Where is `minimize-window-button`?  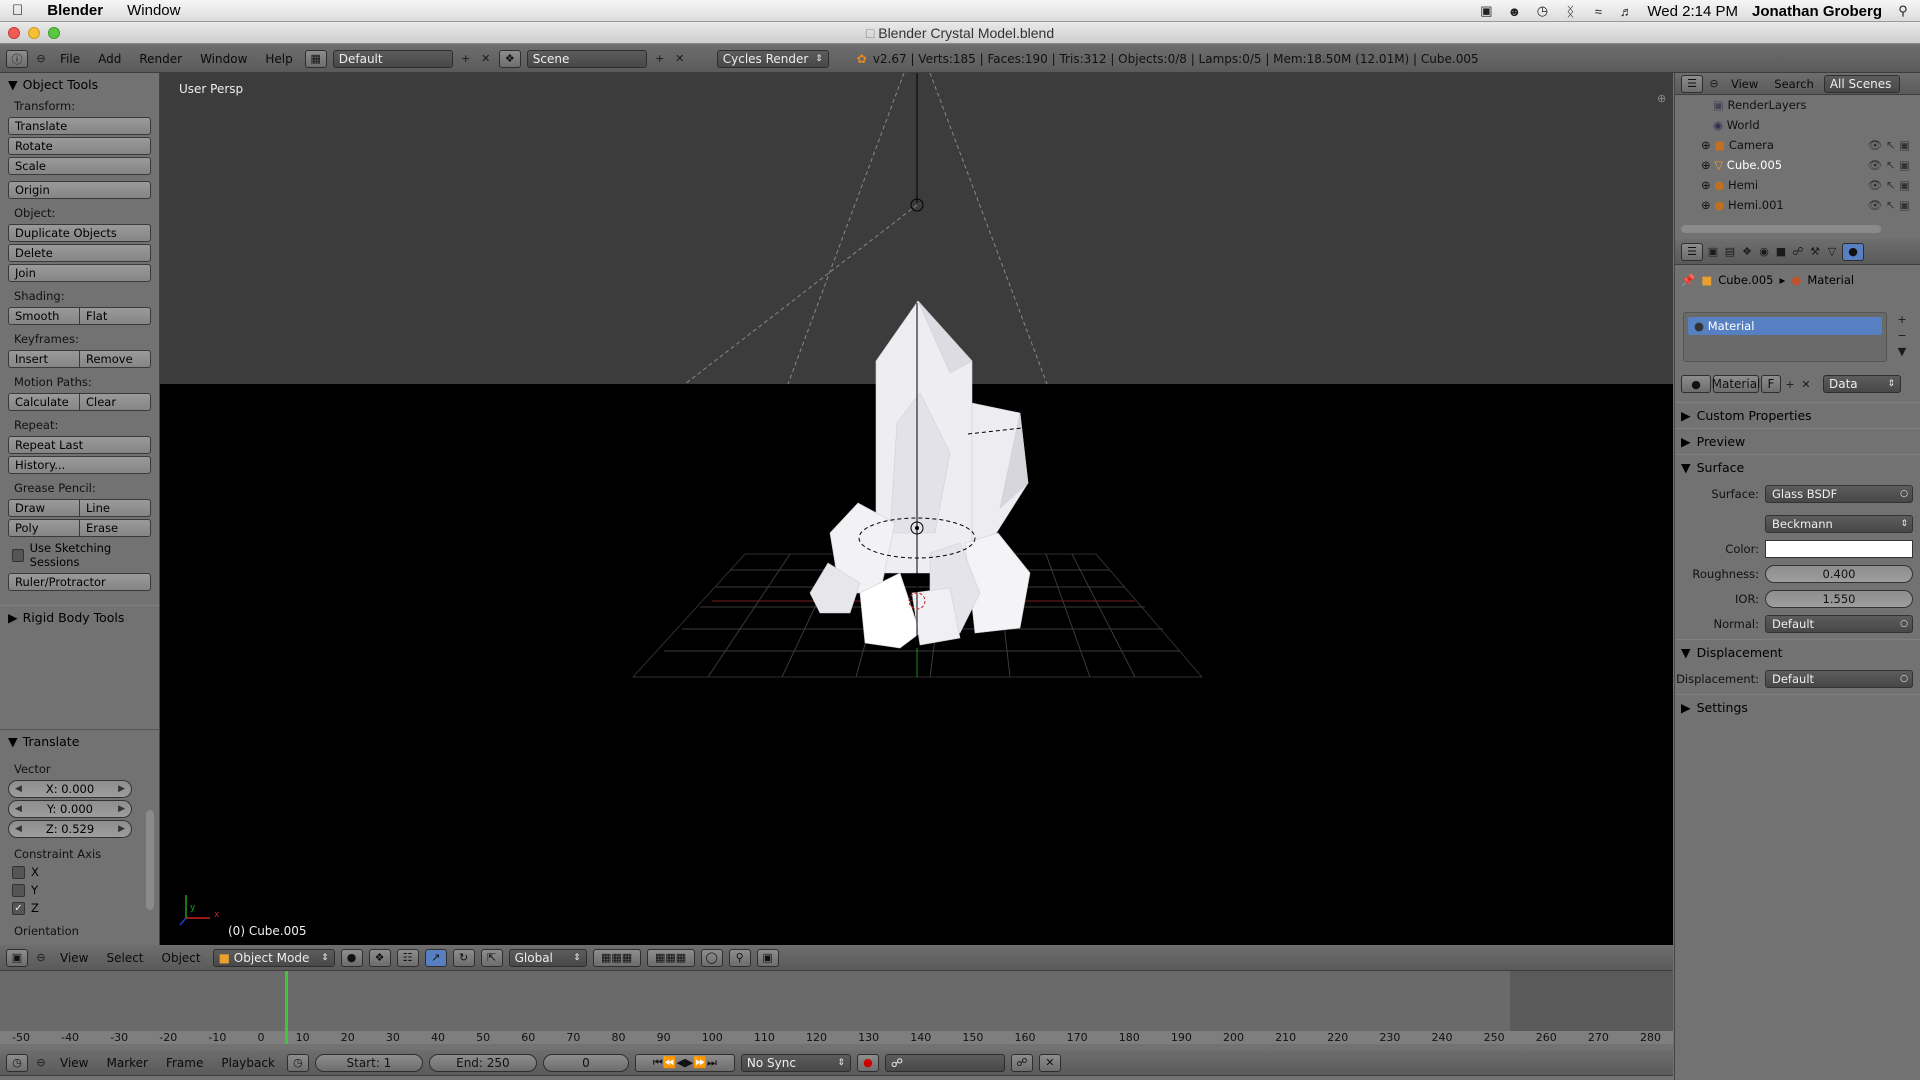 minimize-window-button is located at coordinates (34, 33).